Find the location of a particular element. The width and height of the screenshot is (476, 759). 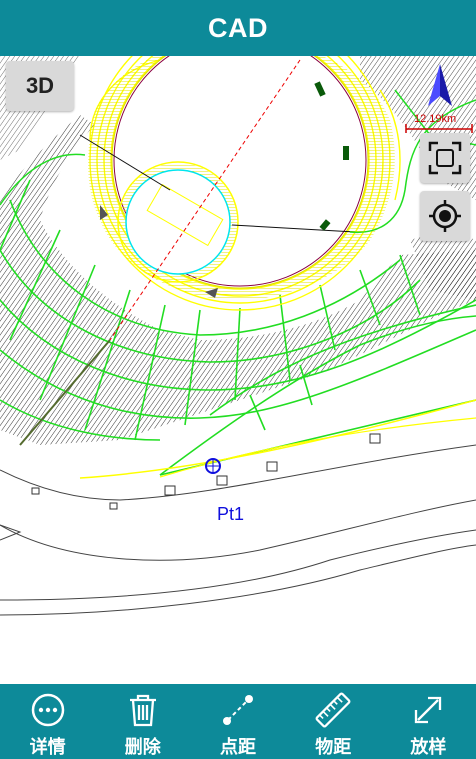

bottom-toolbar: 详情 删除 点距 物距 放样 is located at coordinates (238, 721).